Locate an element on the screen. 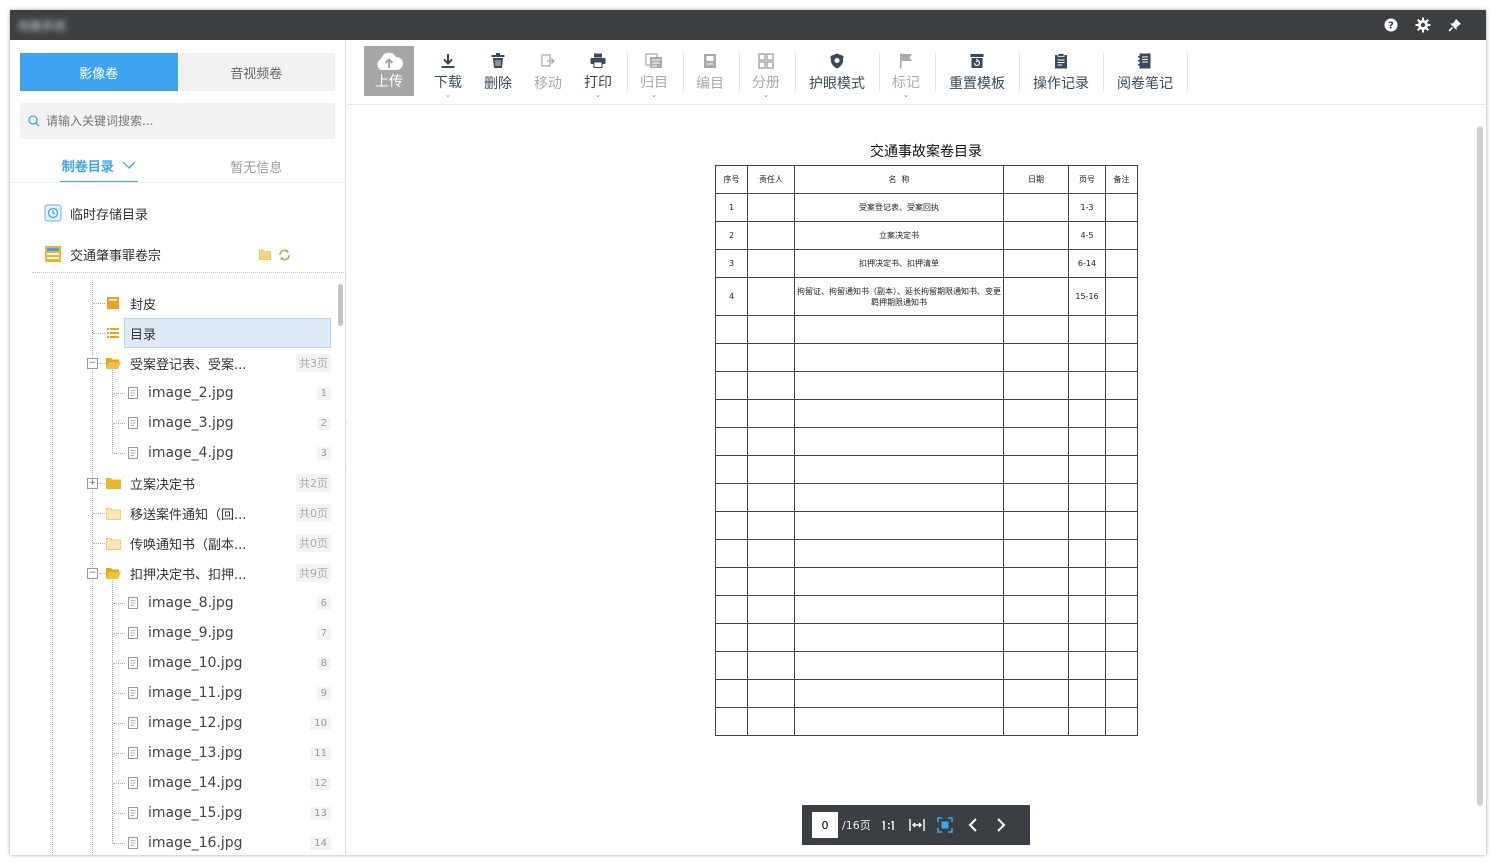  tab-av-volume: 音视频卷 is located at coordinates (256, 72).